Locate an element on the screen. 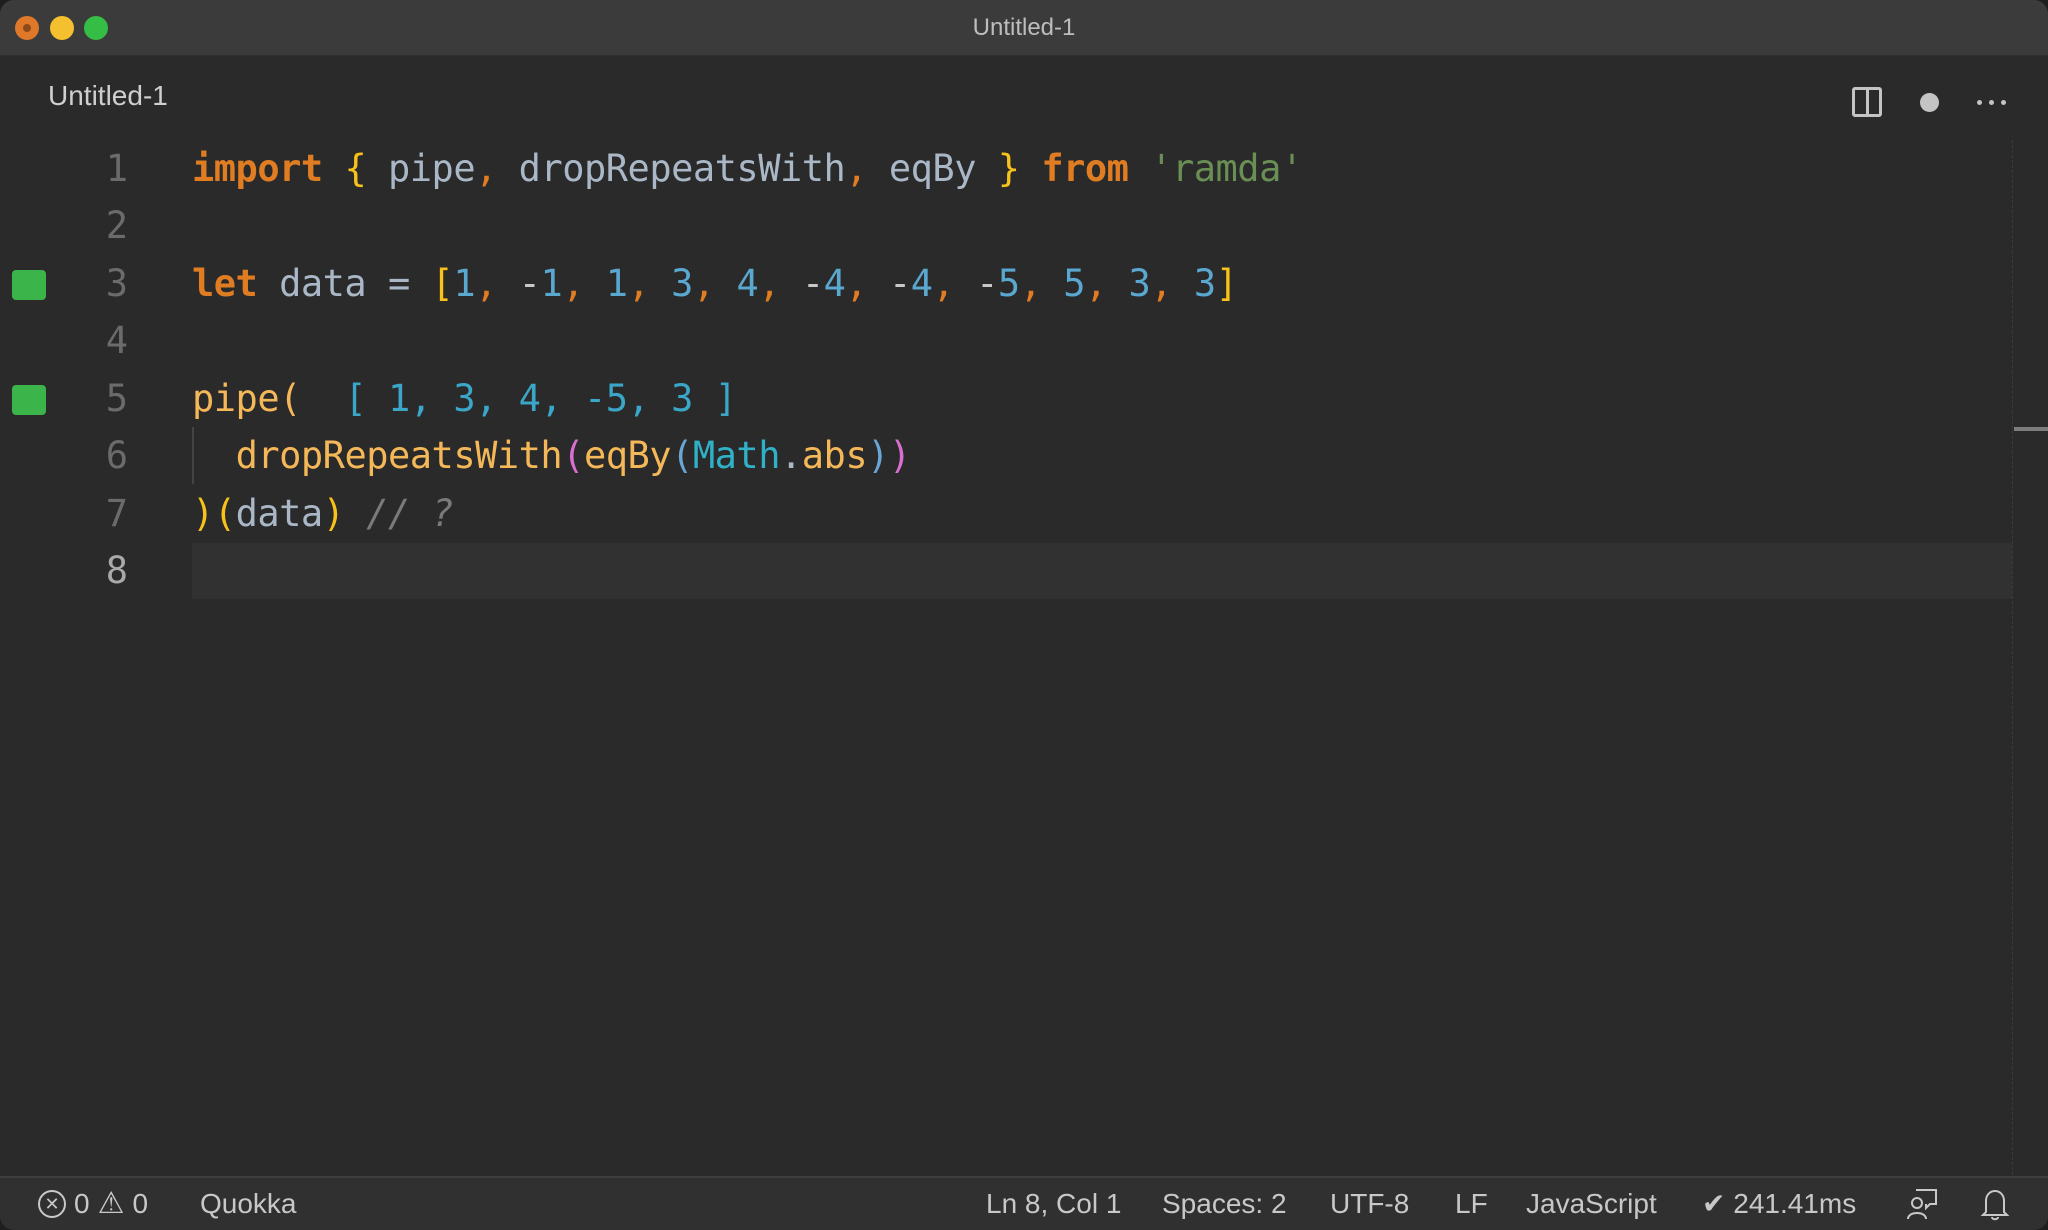  line-number: 7 is located at coordinates (116, 513).